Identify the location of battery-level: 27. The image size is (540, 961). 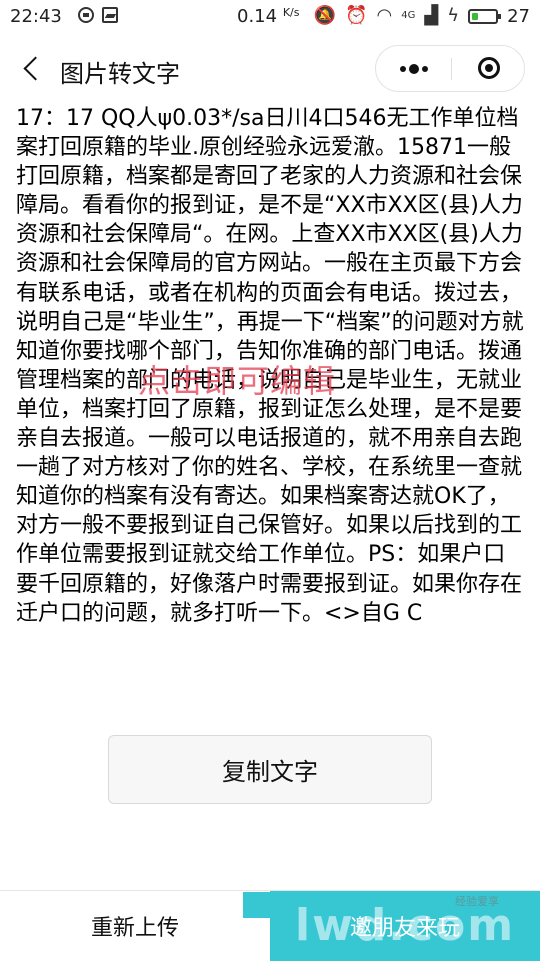
(518, 16).